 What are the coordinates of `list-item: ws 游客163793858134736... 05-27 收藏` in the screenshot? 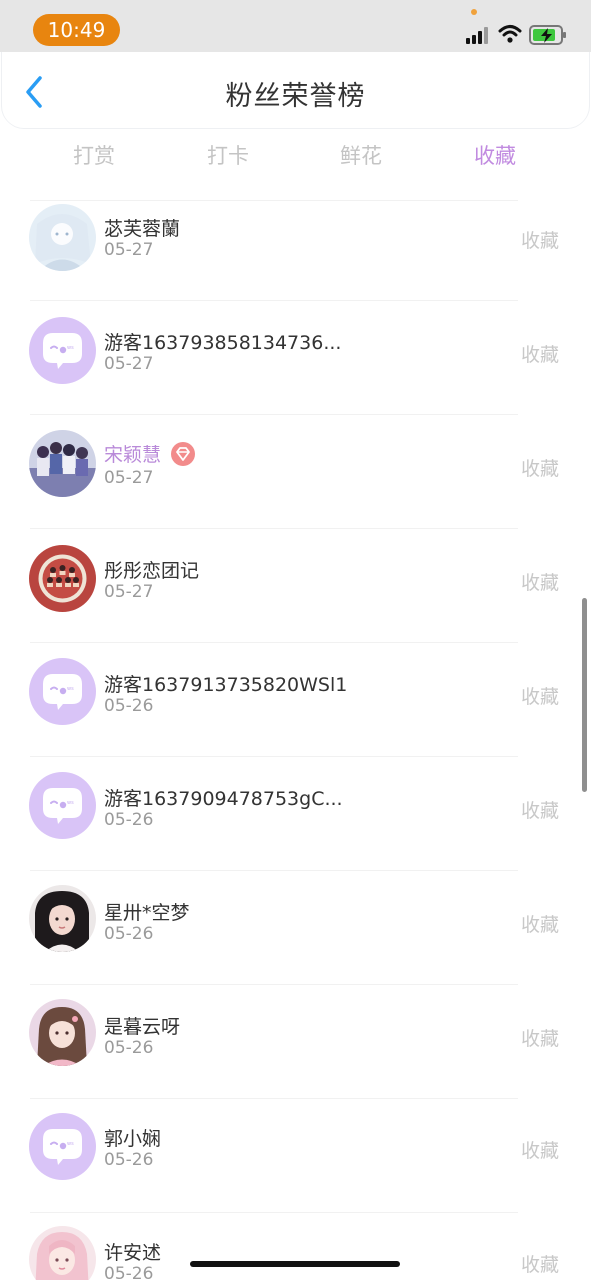 It's located at (295, 357).